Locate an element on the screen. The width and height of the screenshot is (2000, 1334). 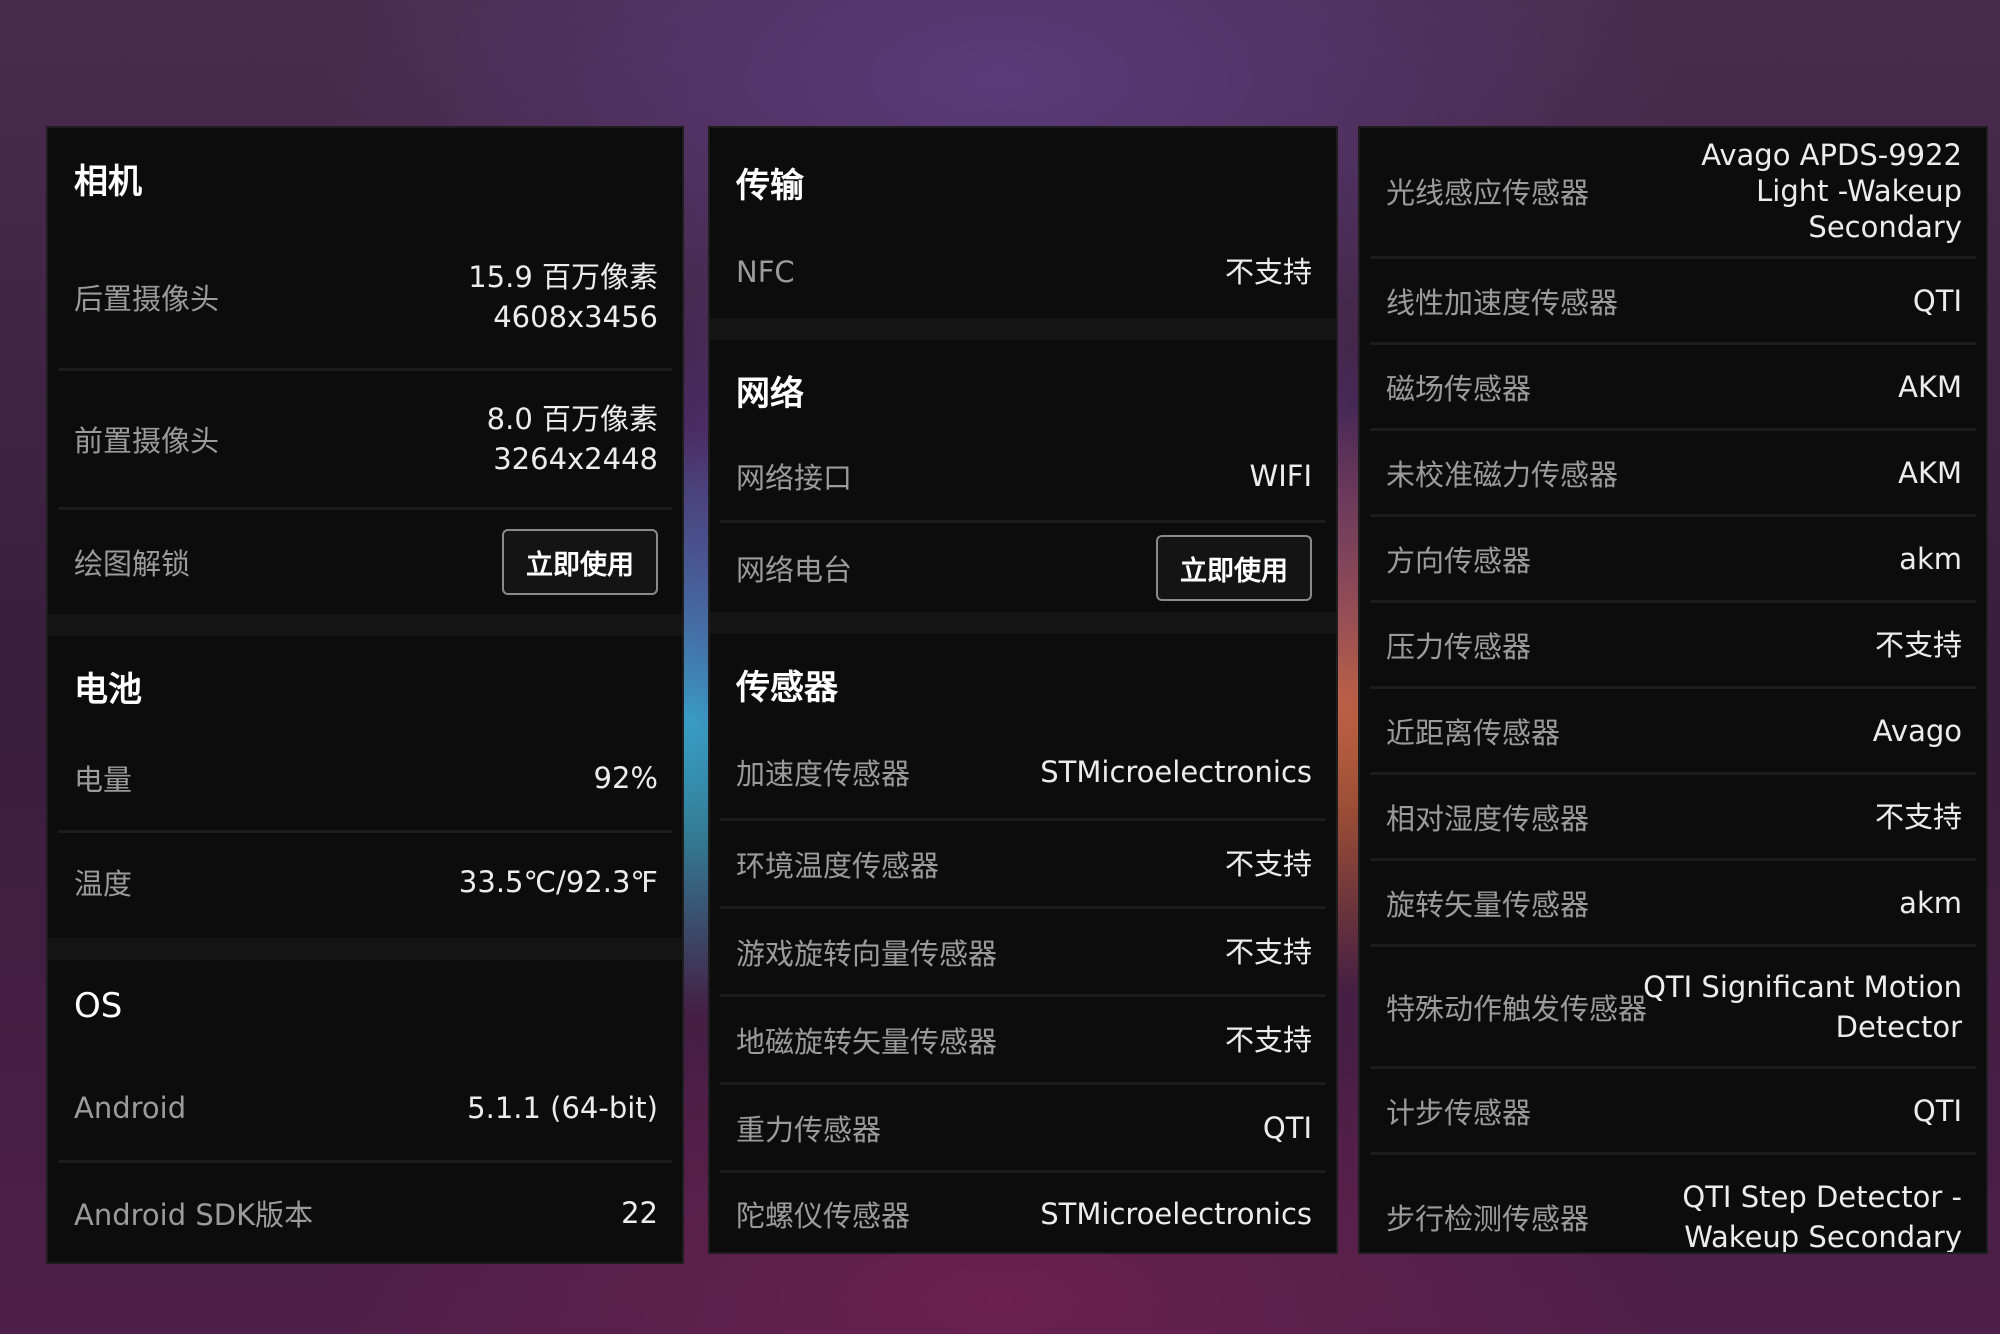
sensor-label: 旋转矢量传感器 is located at coordinates (1488, 905).